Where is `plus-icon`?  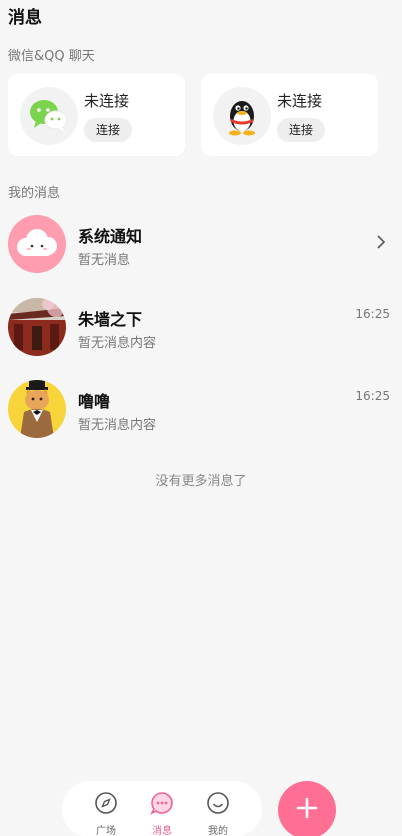 plus-icon is located at coordinates (307, 810).